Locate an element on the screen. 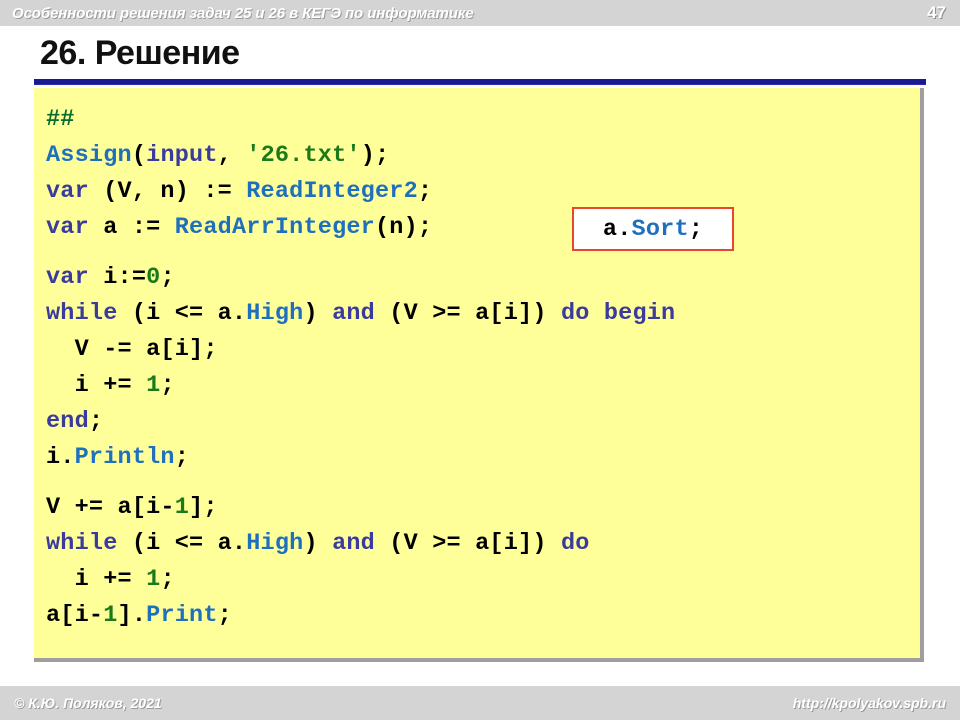 The height and width of the screenshot is (720, 960). sort-call-highlight-box: a.Sort; is located at coordinates (653, 229).